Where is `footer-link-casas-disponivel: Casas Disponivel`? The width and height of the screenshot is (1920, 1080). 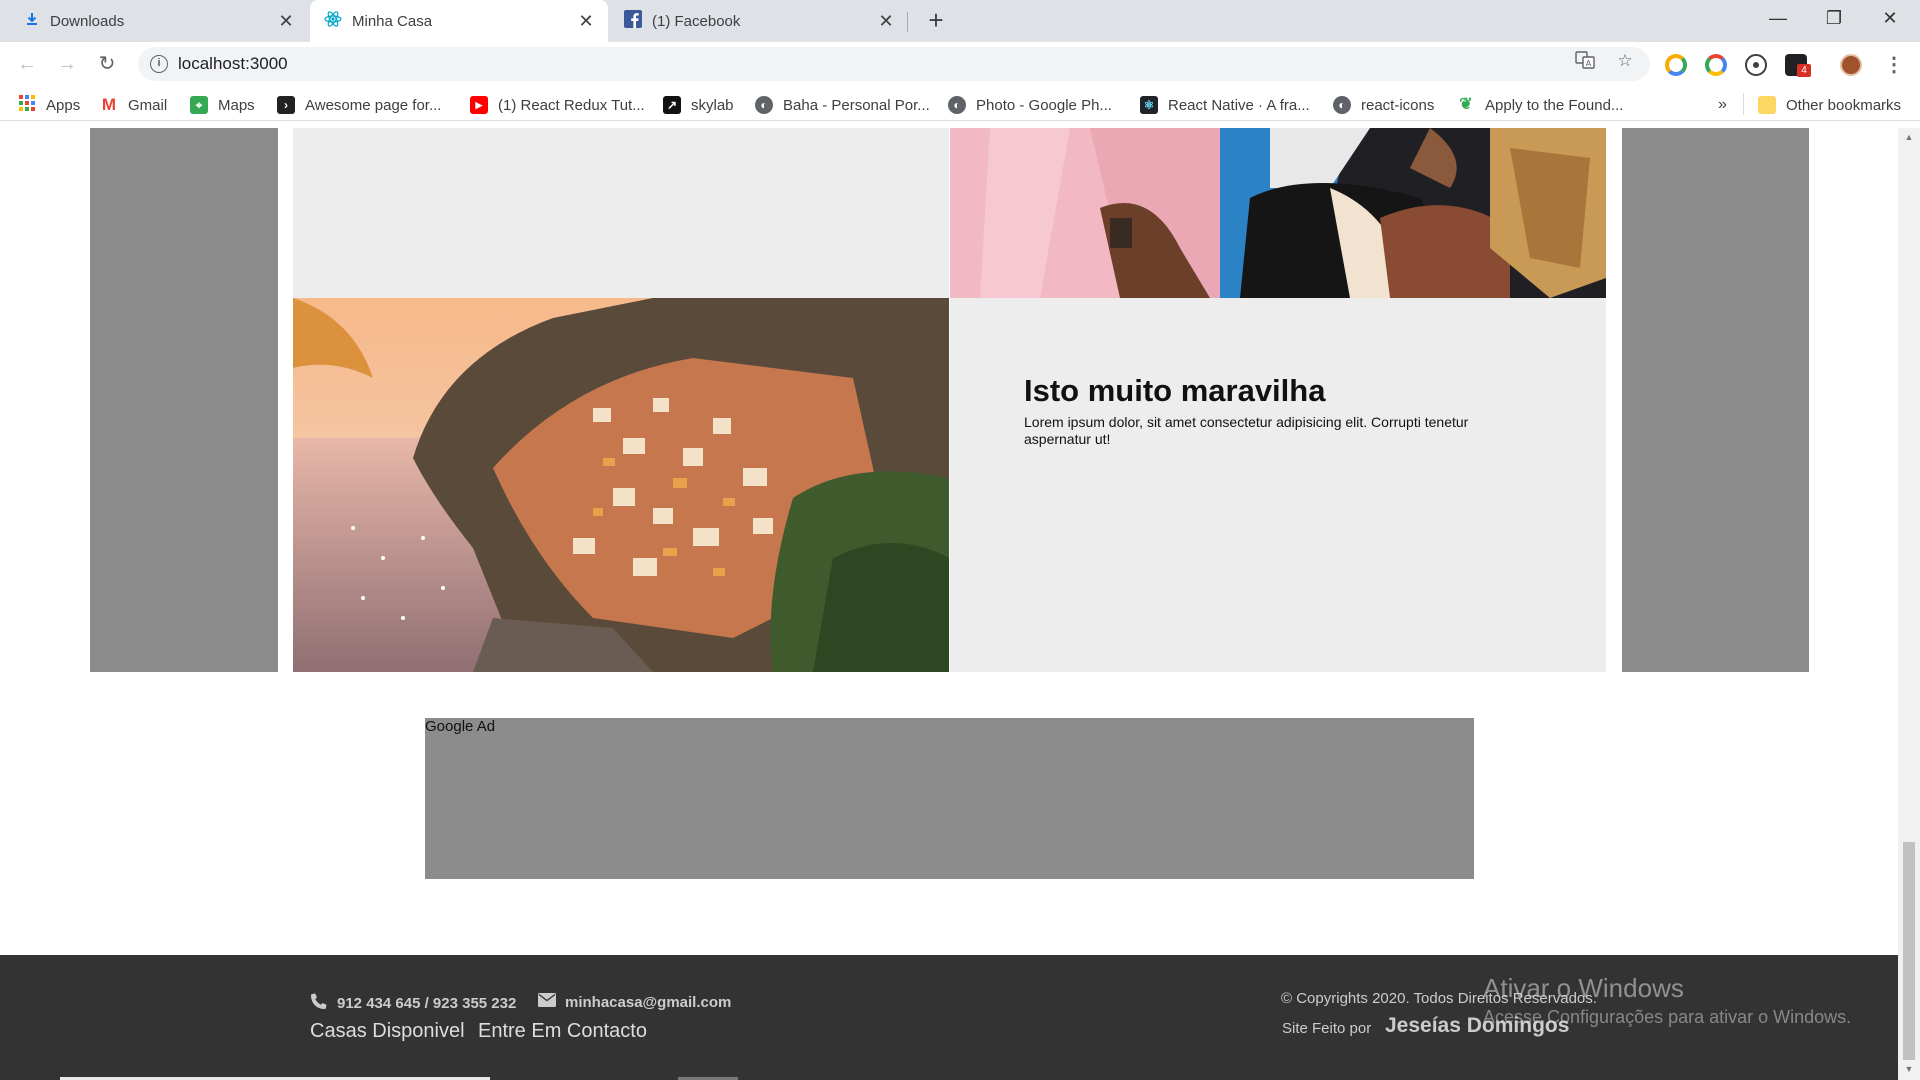
footer-link-casas-disponivel: Casas Disponivel is located at coordinates (387, 1031).